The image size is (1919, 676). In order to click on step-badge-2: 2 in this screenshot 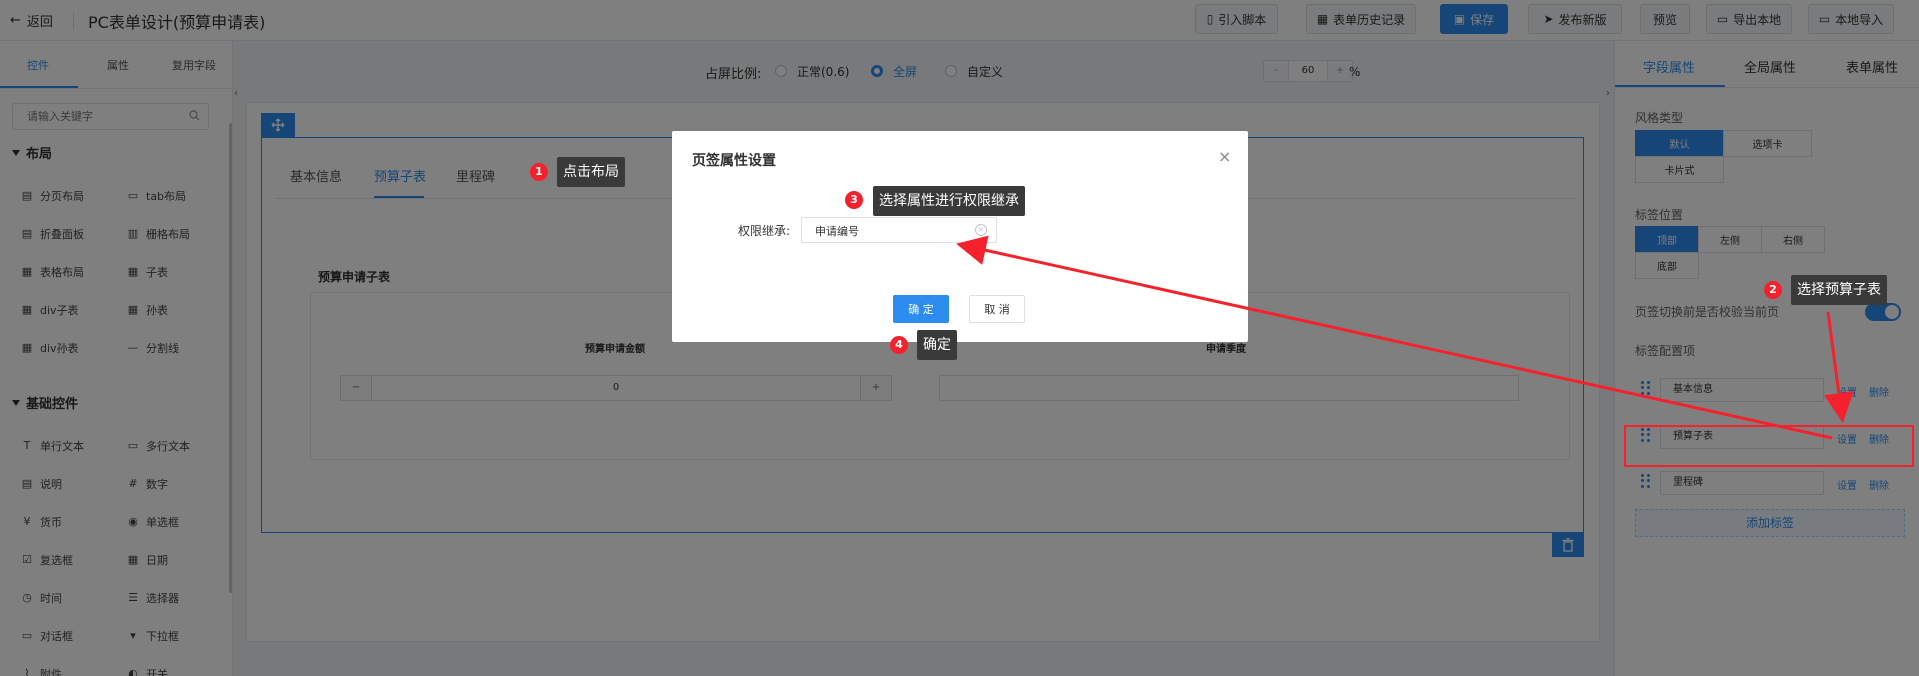, I will do `click(1773, 290)`.